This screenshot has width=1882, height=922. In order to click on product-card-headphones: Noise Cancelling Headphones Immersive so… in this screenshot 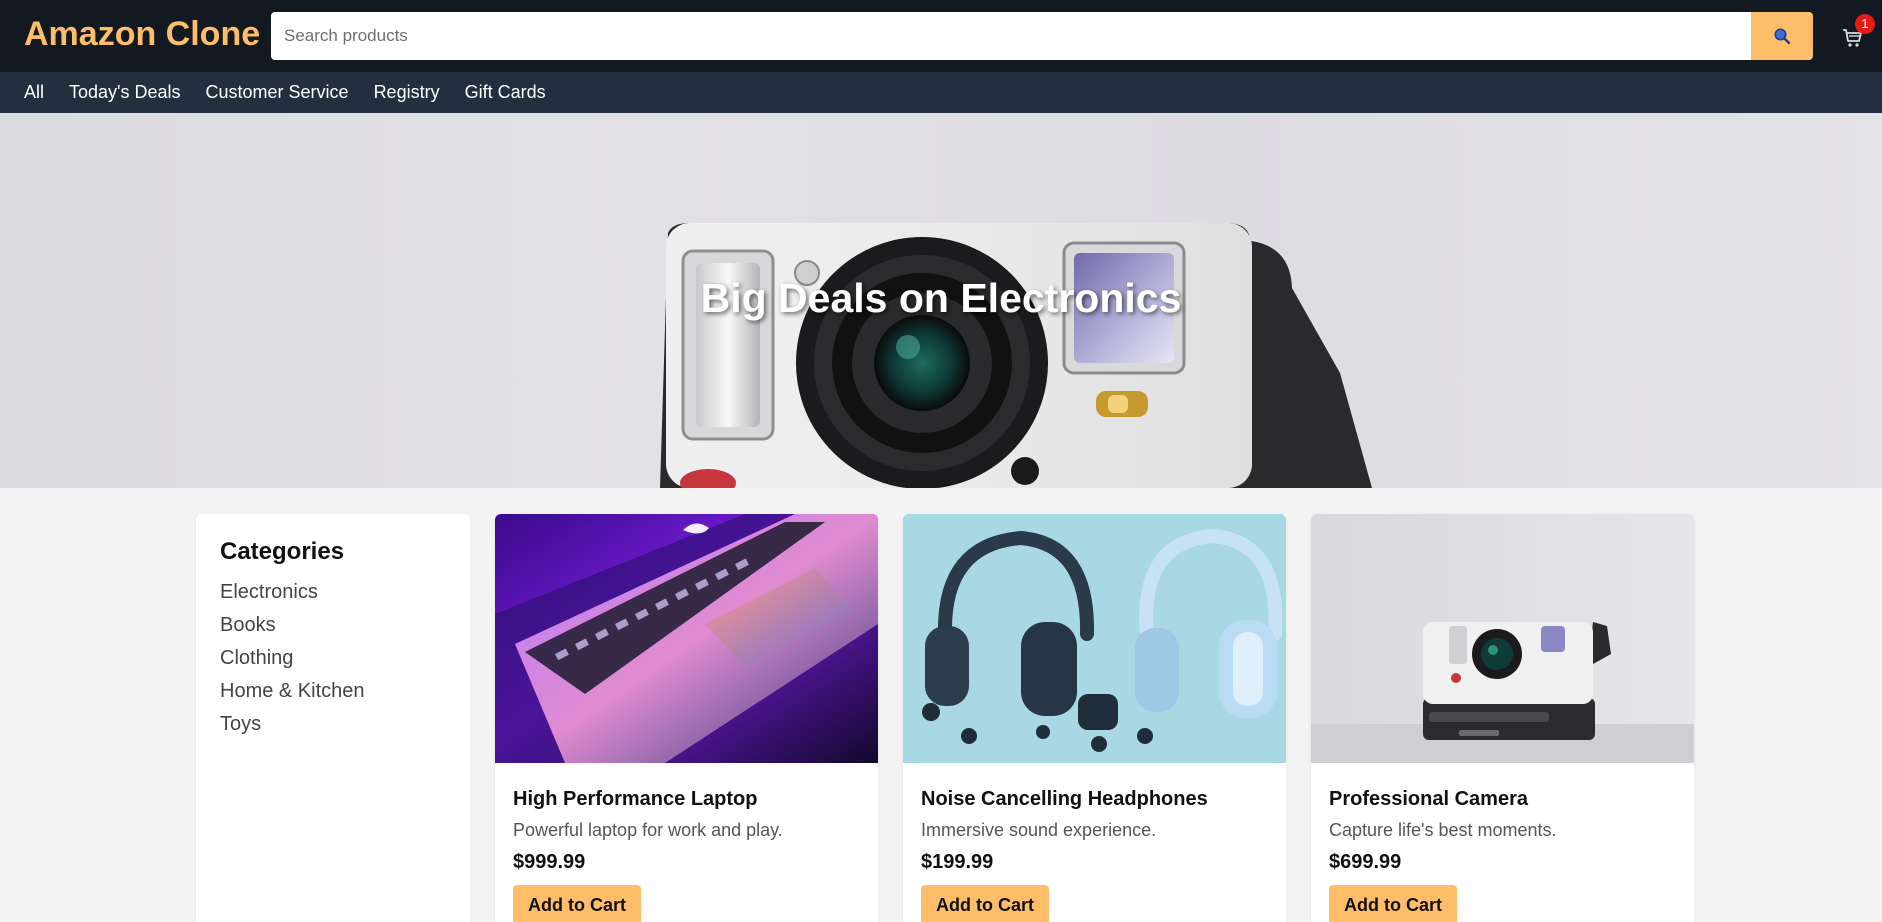, I will do `click(1094, 718)`.